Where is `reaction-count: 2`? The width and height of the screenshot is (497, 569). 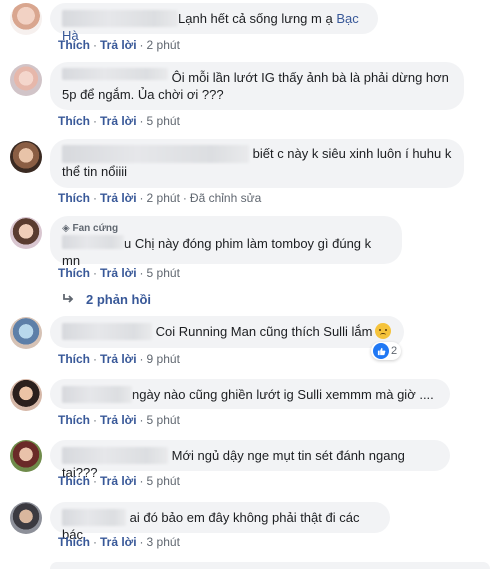 reaction-count: 2 is located at coordinates (386, 351).